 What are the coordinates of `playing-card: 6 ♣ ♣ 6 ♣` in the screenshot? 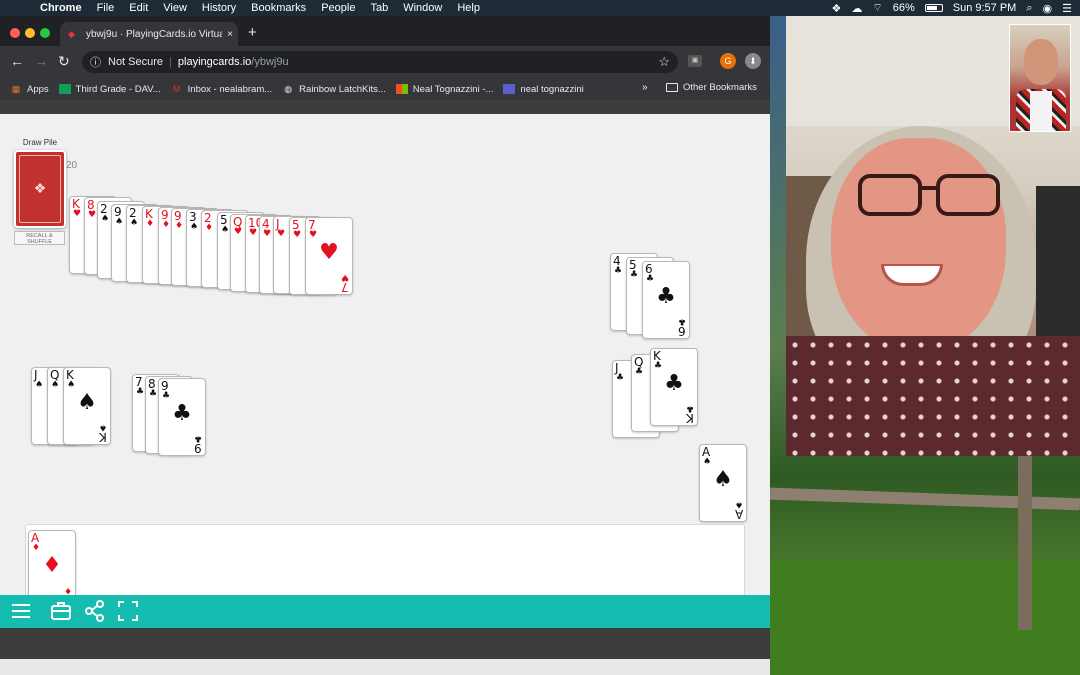 It's located at (666, 300).